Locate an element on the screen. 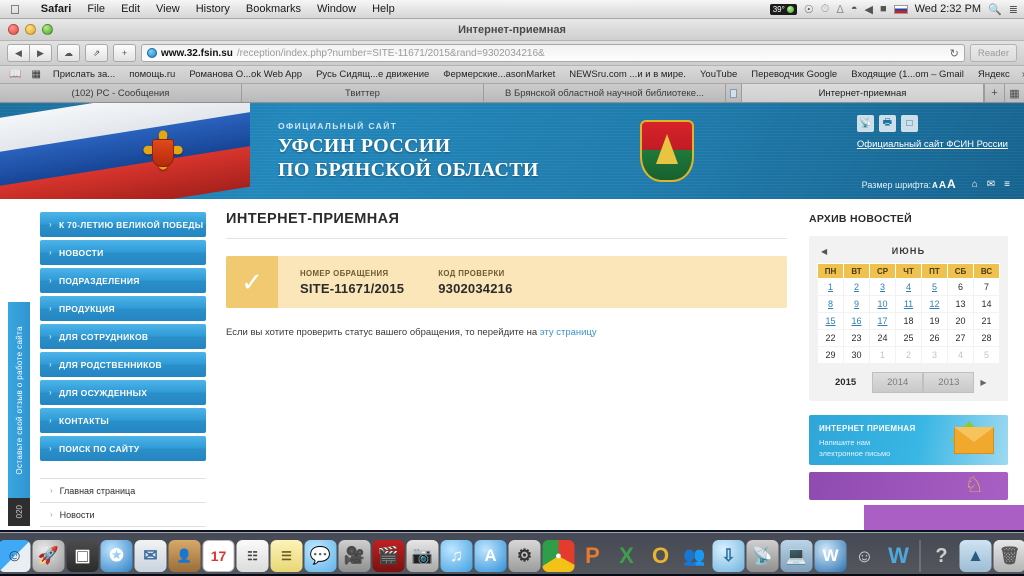 The width and height of the screenshot is (1024, 576). bookmark-item-8: Входящие (1...om – Gmail is located at coordinates (907, 74).